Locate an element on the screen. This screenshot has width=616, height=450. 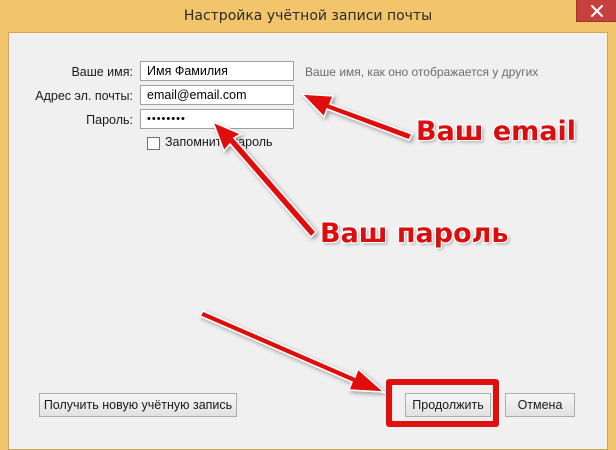
email-annotation: Ваш email is located at coordinates (496, 131).